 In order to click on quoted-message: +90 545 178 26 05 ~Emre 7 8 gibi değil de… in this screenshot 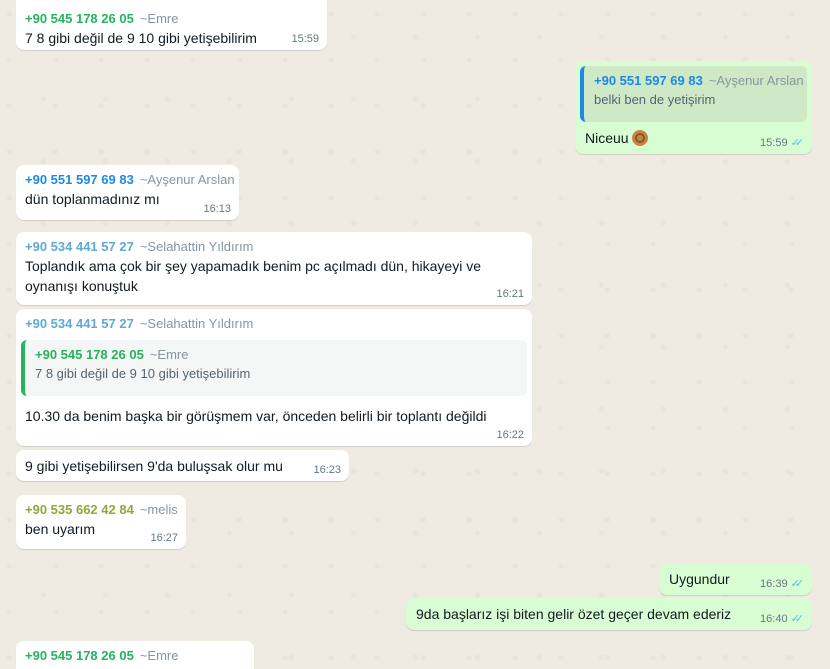, I will do `click(274, 368)`.